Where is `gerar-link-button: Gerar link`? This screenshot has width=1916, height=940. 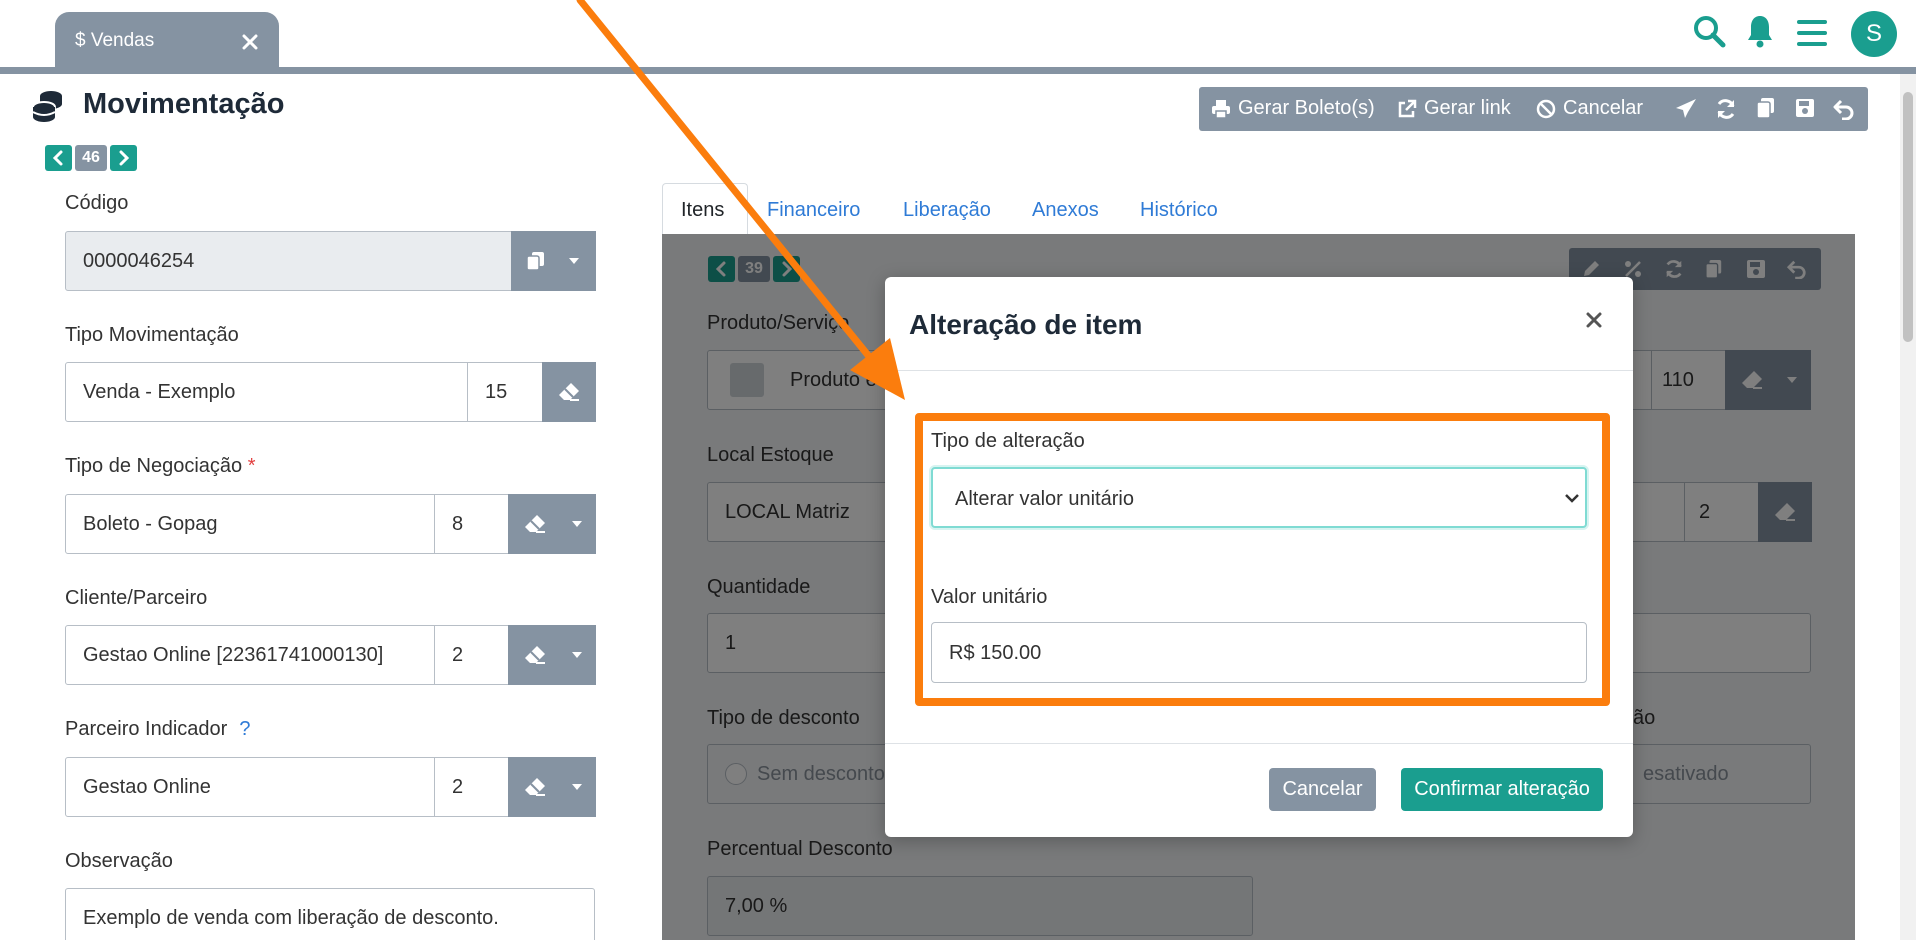 gerar-link-button: Gerar link is located at coordinates (1454, 108).